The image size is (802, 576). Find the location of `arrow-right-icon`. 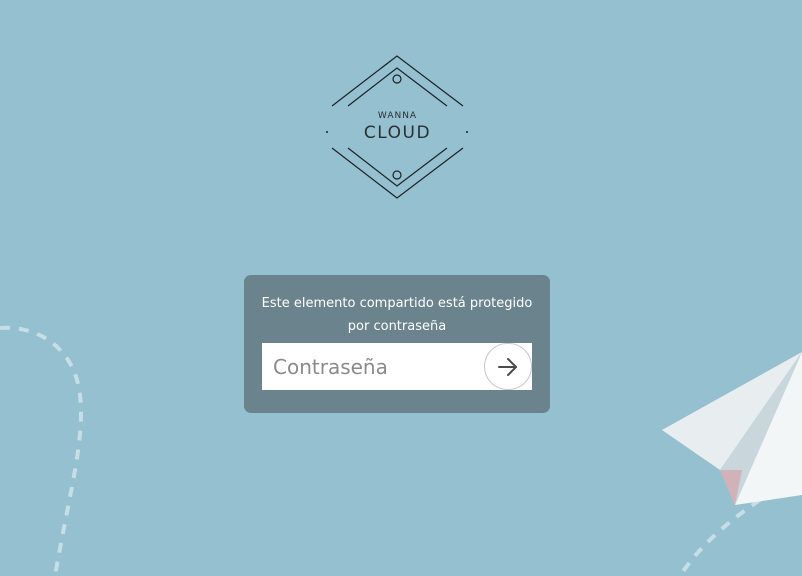

arrow-right-icon is located at coordinates (507, 366).